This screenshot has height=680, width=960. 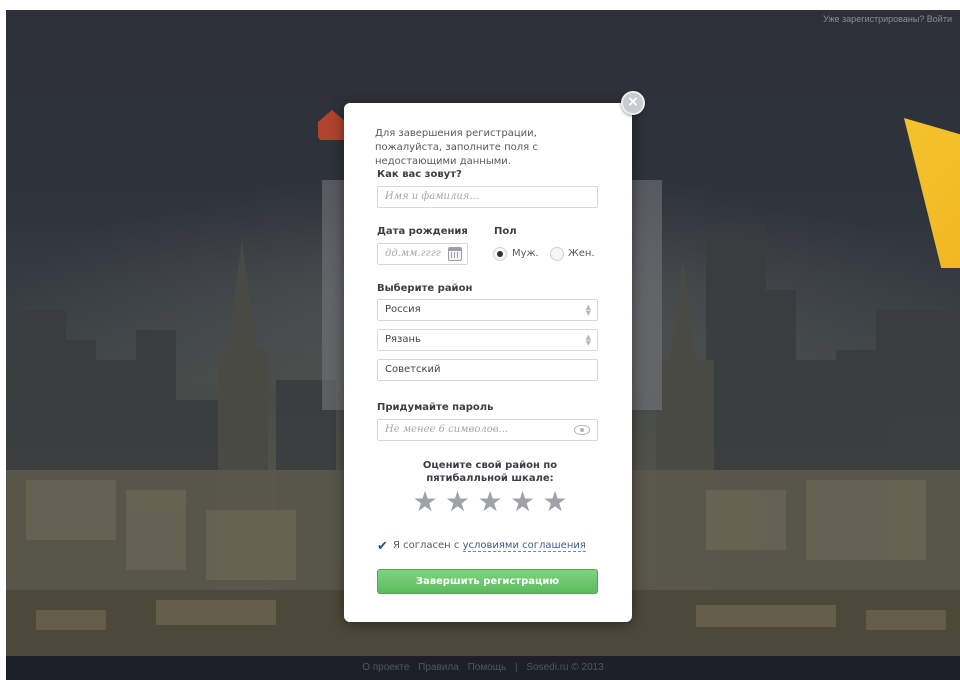 What do you see at coordinates (383, 546) in the screenshot?
I see `agreement-checkbox-icon: ✔` at bounding box center [383, 546].